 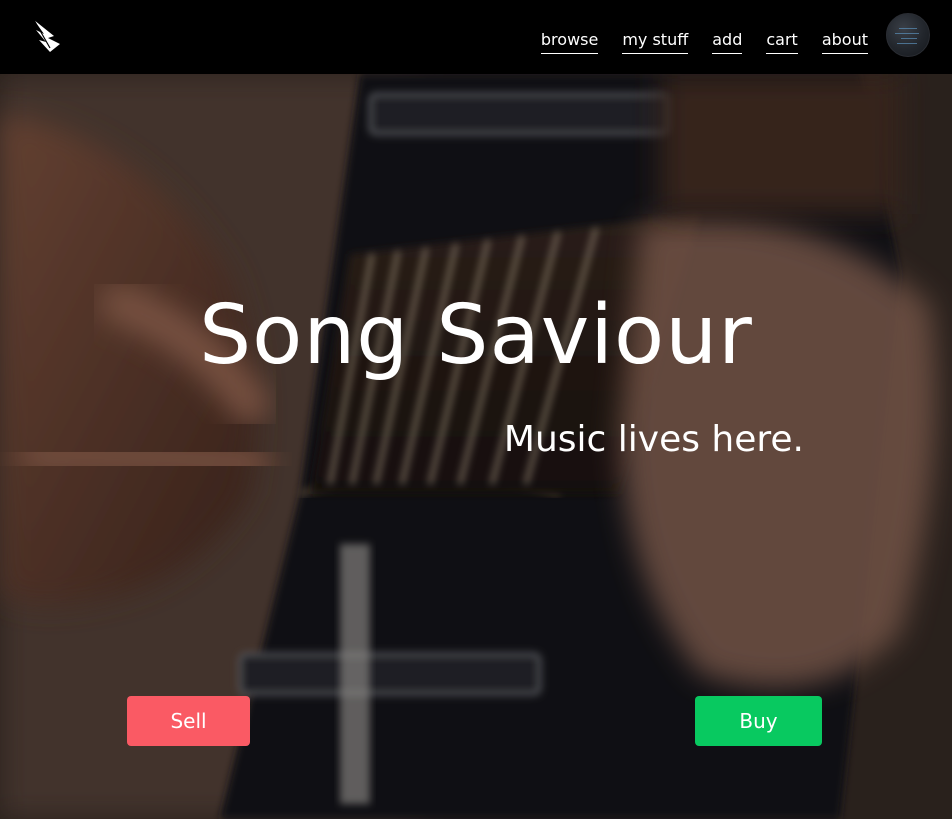 I want to click on nav-link-cart: cart, so click(x=782, y=42).